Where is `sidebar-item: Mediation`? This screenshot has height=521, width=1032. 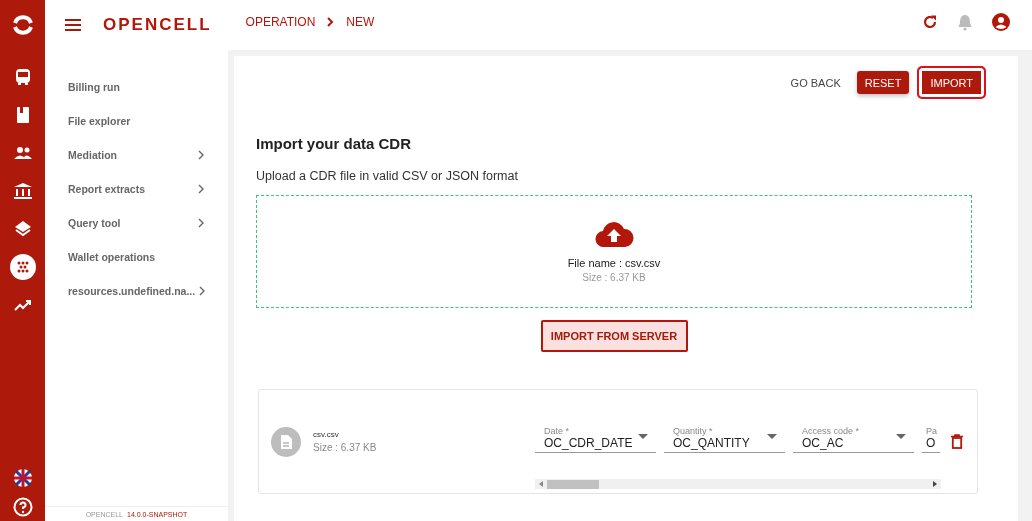
sidebar-item: Mediation is located at coordinates (136, 155).